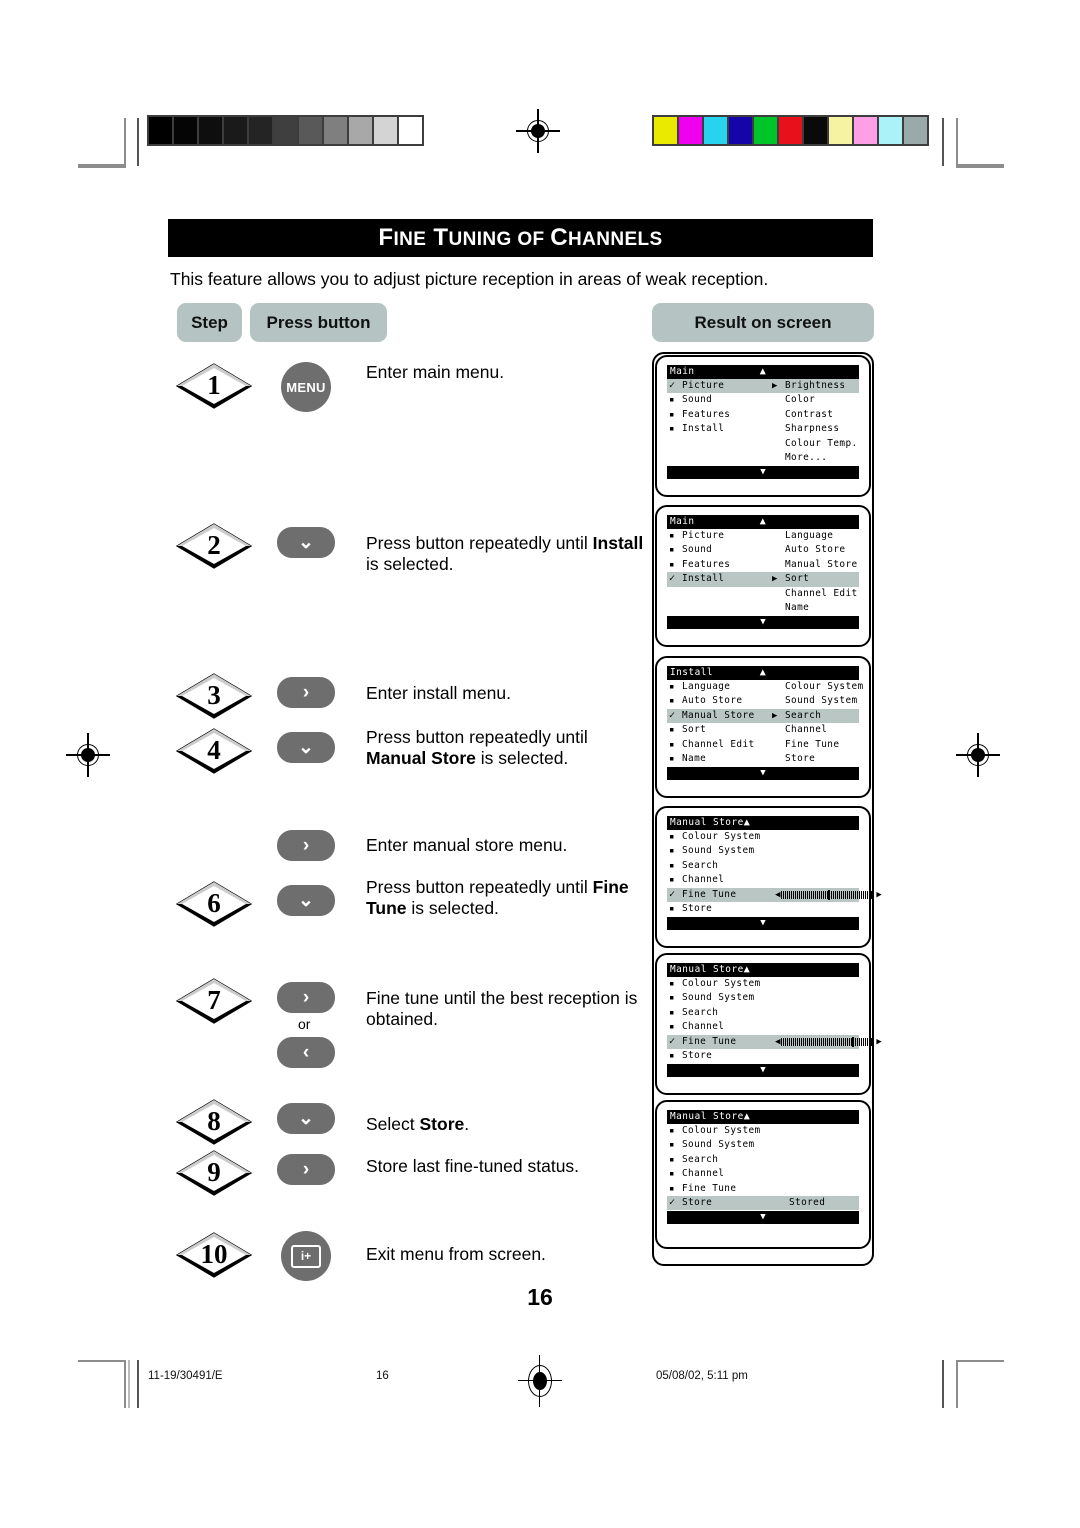 This screenshot has height=1528, width=1080. I want to click on osd-item-label: Install, so click(703, 579).